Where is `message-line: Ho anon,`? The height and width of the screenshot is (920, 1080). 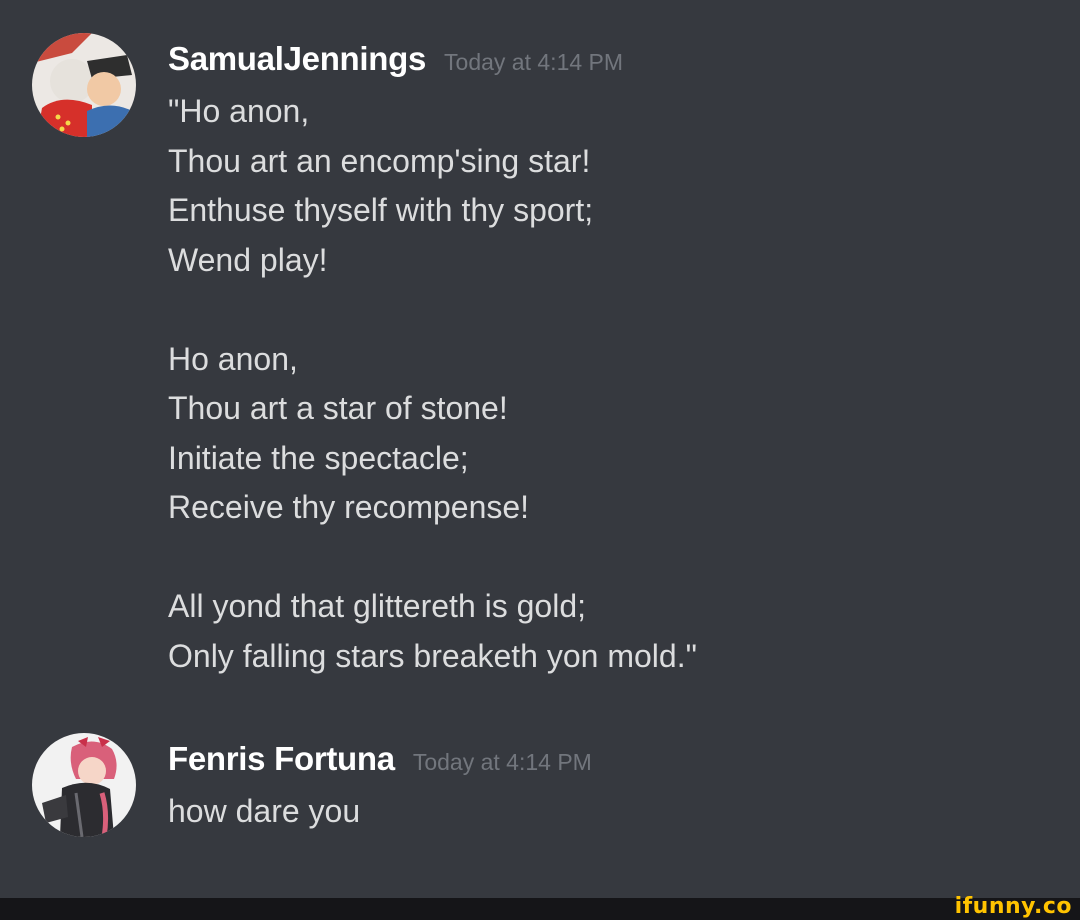
message-line: Ho anon, is located at coordinates (233, 358).